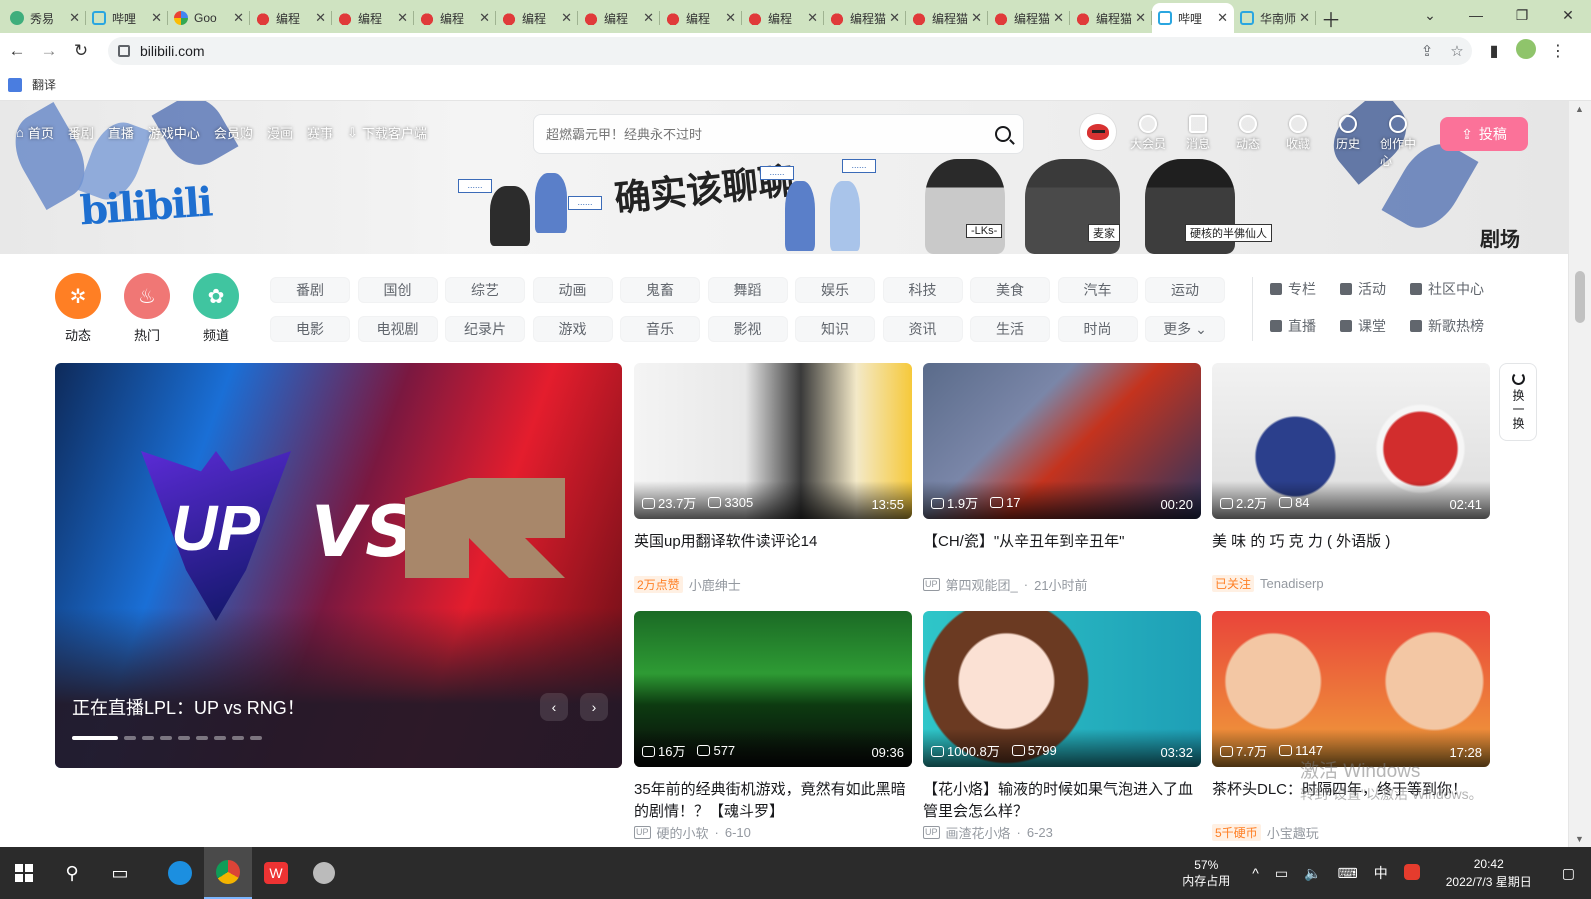 Image resolution: width=1591 pixels, height=899 pixels. I want to click on category-tag: 科技, so click(922, 290).